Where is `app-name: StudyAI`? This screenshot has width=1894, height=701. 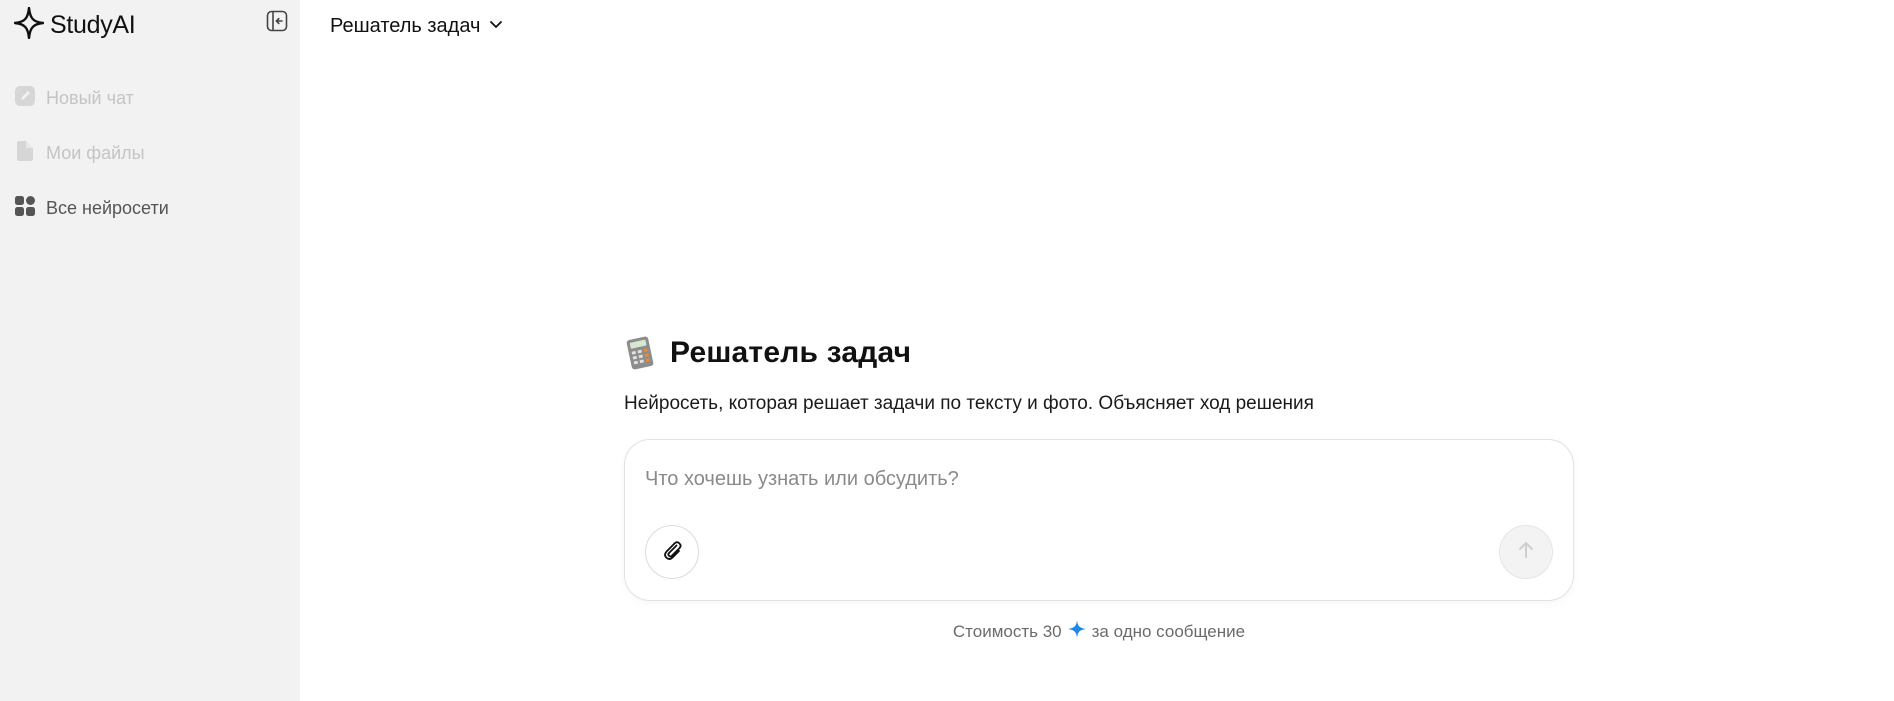
app-name: StudyAI is located at coordinates (93, 24).